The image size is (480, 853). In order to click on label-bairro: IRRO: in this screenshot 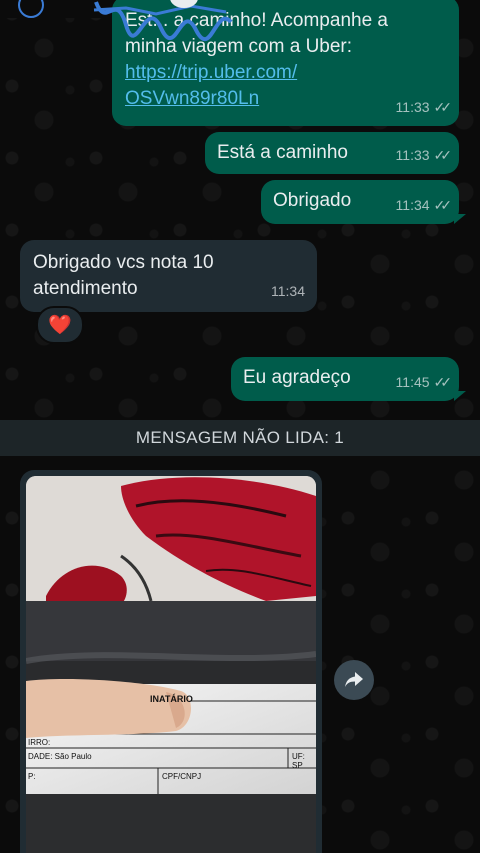, I will do `click(39, 742)`.